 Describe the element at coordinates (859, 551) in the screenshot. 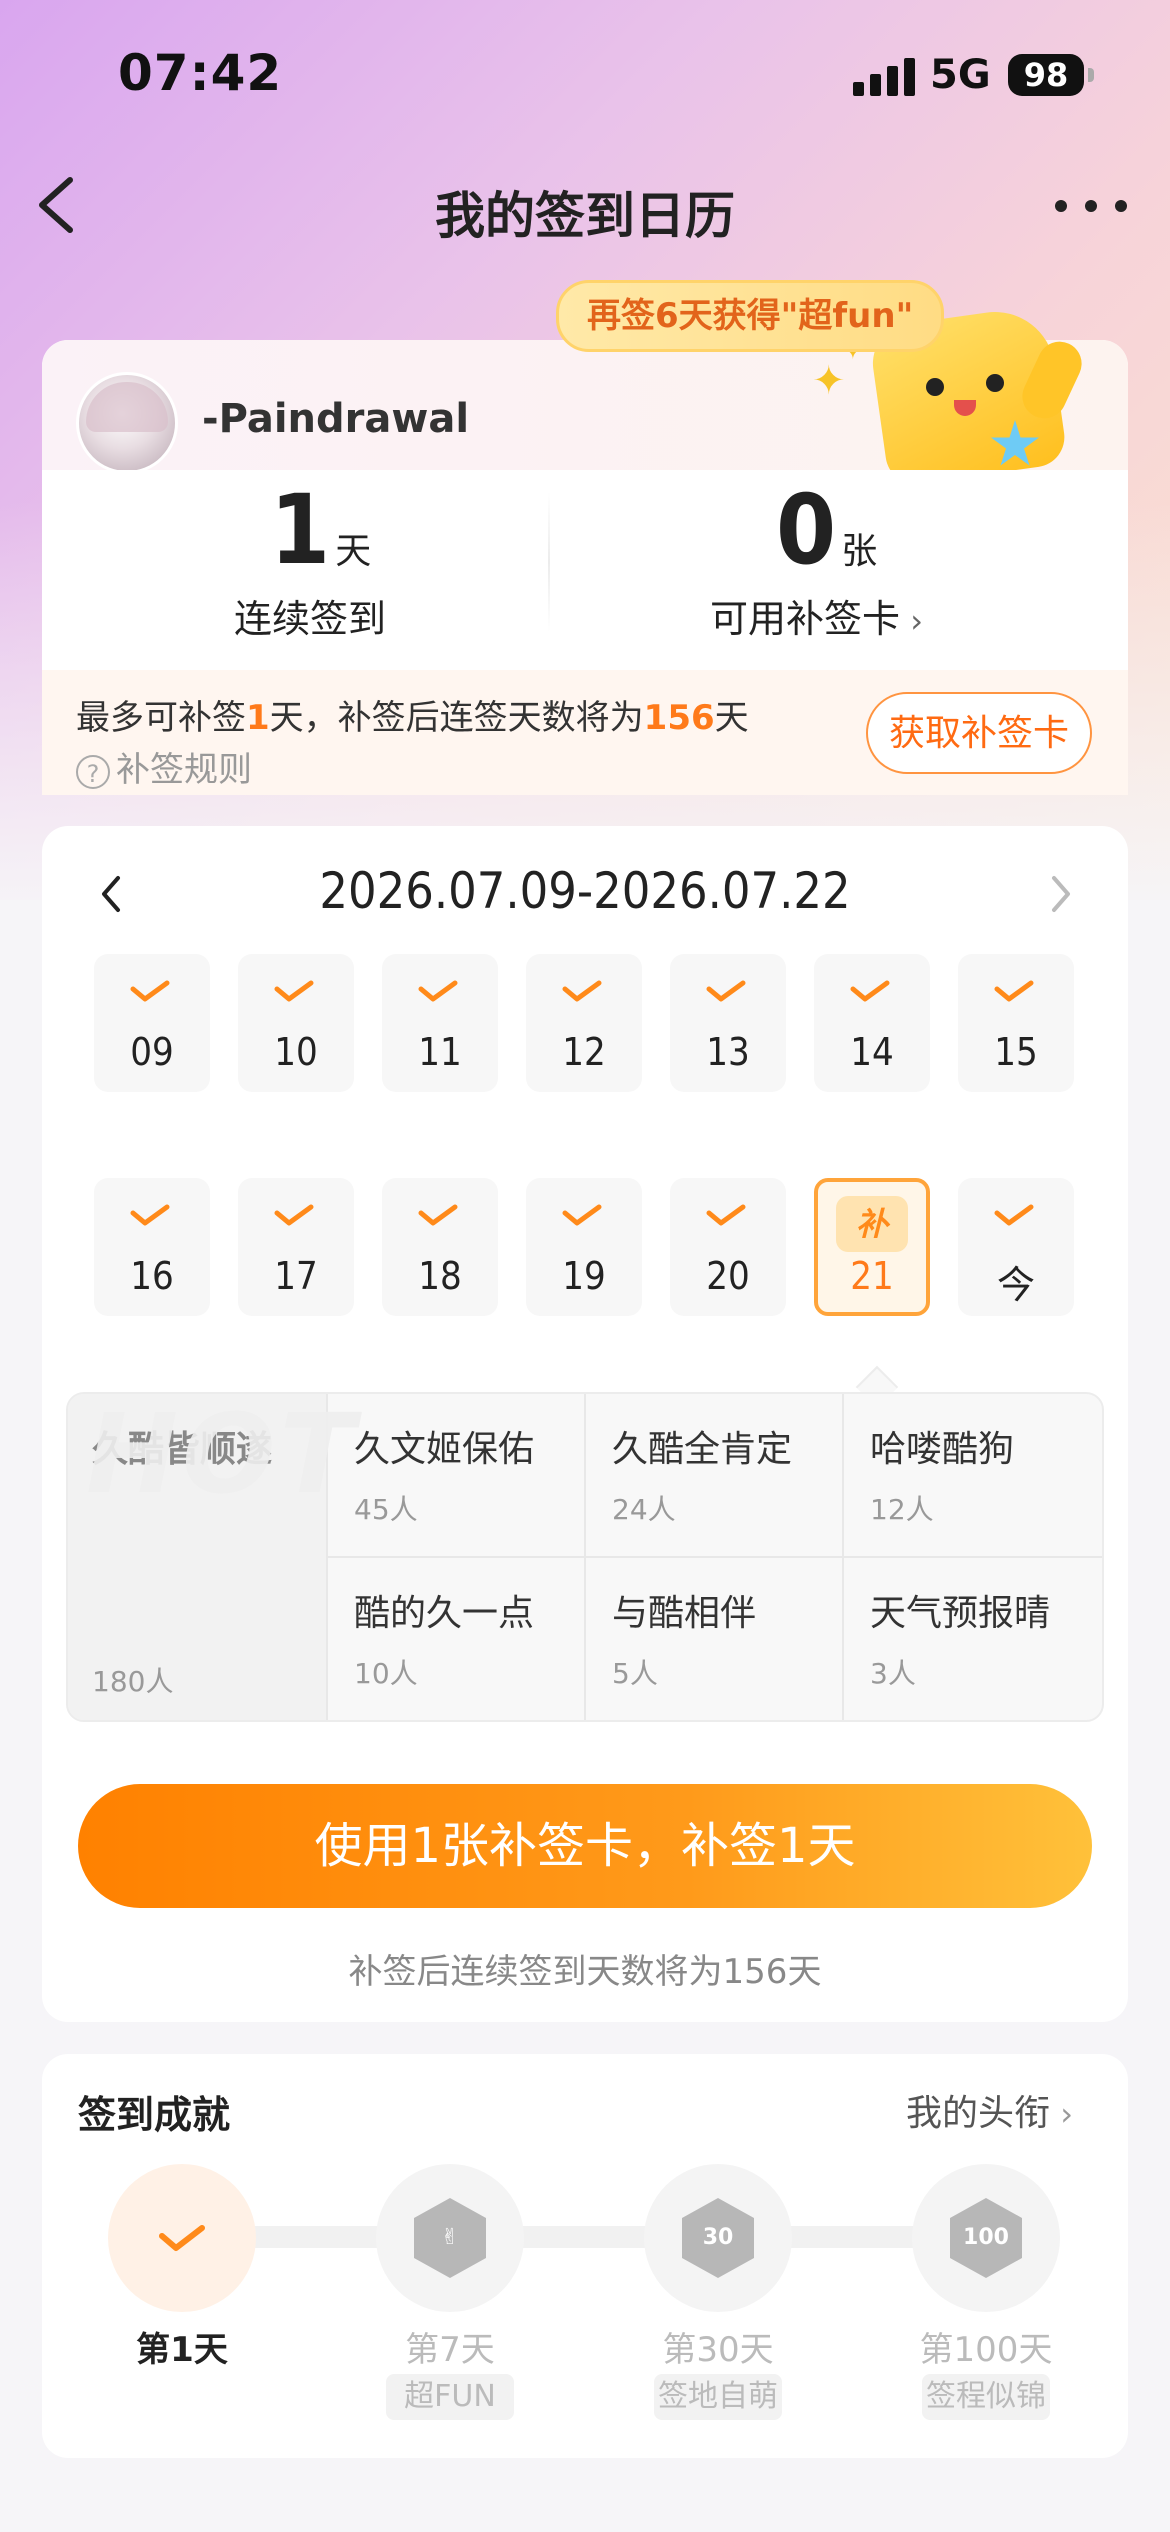

I see `cards-unit: 张` at that location.